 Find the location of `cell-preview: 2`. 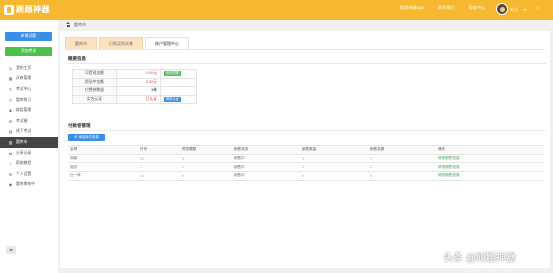

cell-preview: 2 is located at coordinates (206, 167).